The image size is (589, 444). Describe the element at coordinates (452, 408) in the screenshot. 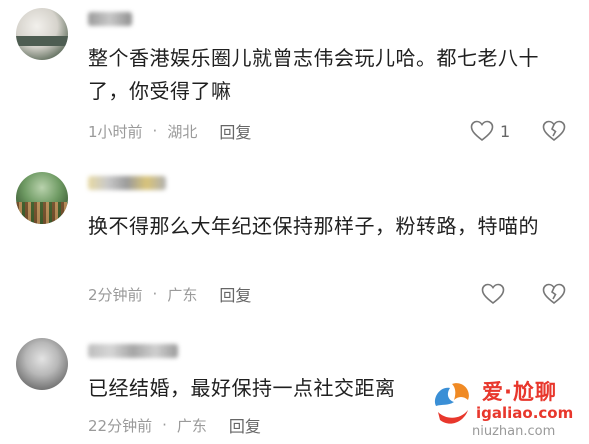

I see `watermark-logo-icon` at that location.